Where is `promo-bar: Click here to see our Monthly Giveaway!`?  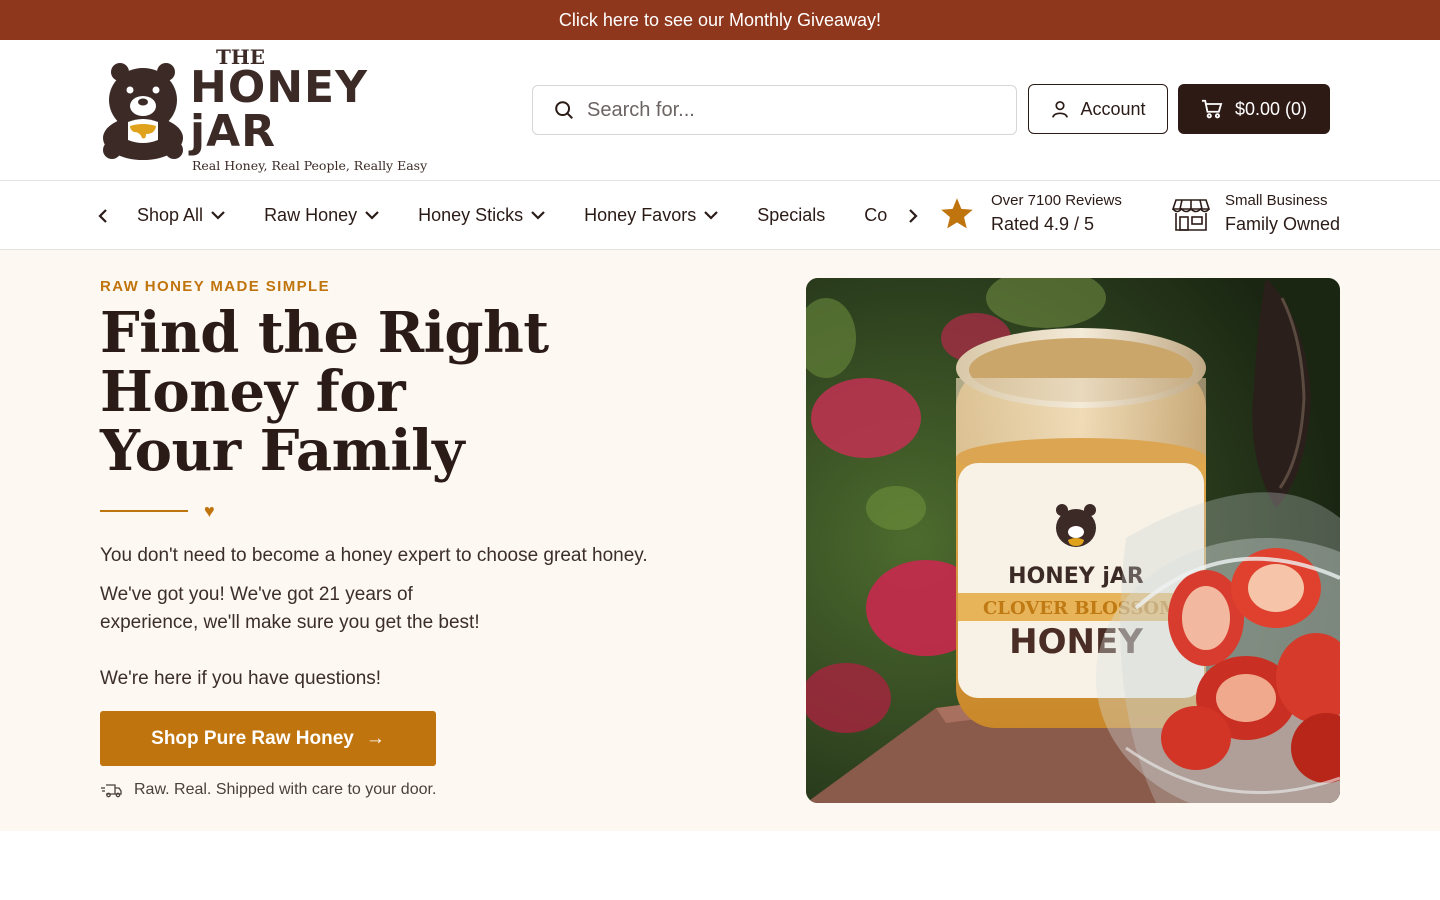 promo-bar: Click here to see our Monthly Giveaway! is located at coordinates (720, 20).